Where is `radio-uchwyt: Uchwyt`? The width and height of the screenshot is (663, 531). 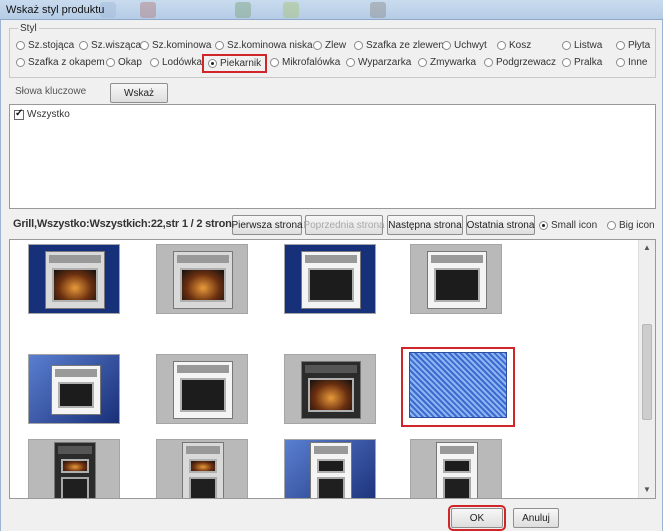
radio-uchwyt: Uchwyt is located at coordinates (464, 45).